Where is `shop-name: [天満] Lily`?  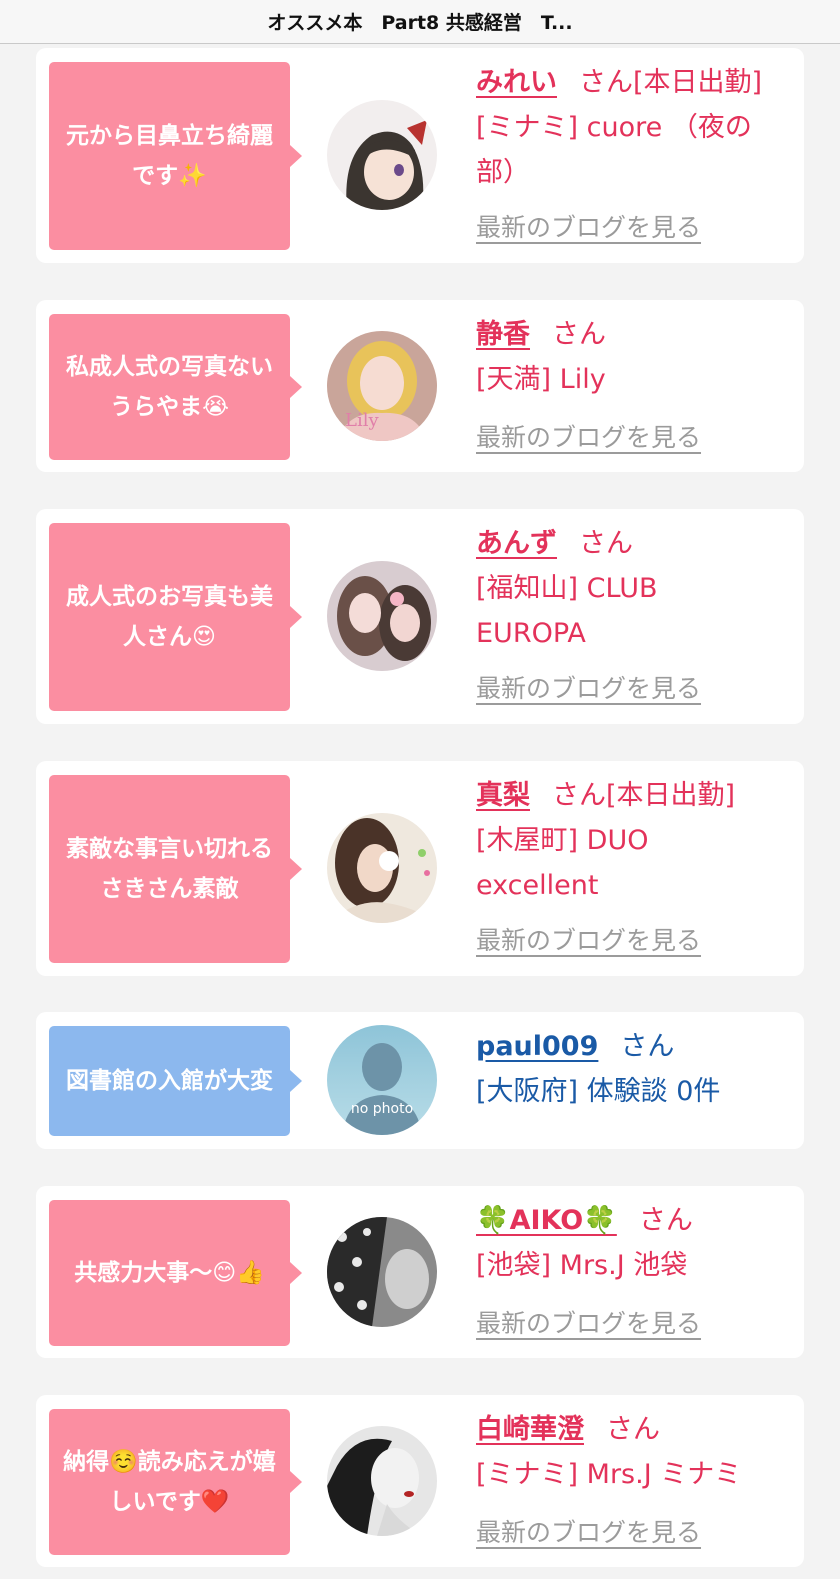 shop-name: [天満] Lily is located at coordinates (541, 379).